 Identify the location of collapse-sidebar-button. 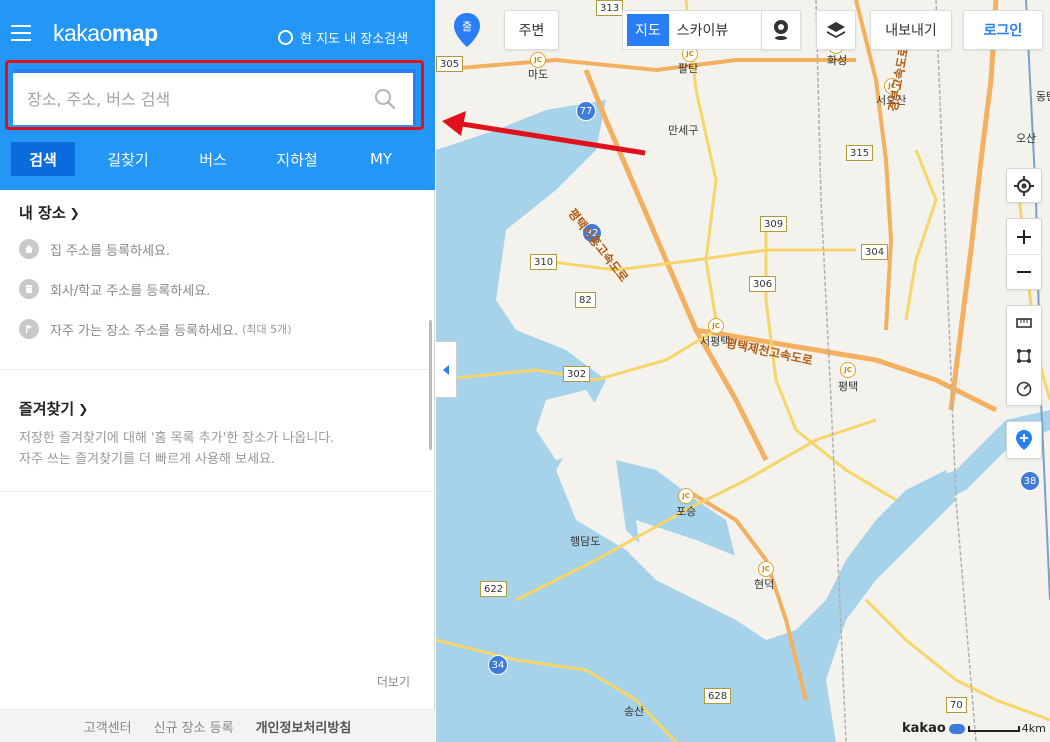
(446, 369).